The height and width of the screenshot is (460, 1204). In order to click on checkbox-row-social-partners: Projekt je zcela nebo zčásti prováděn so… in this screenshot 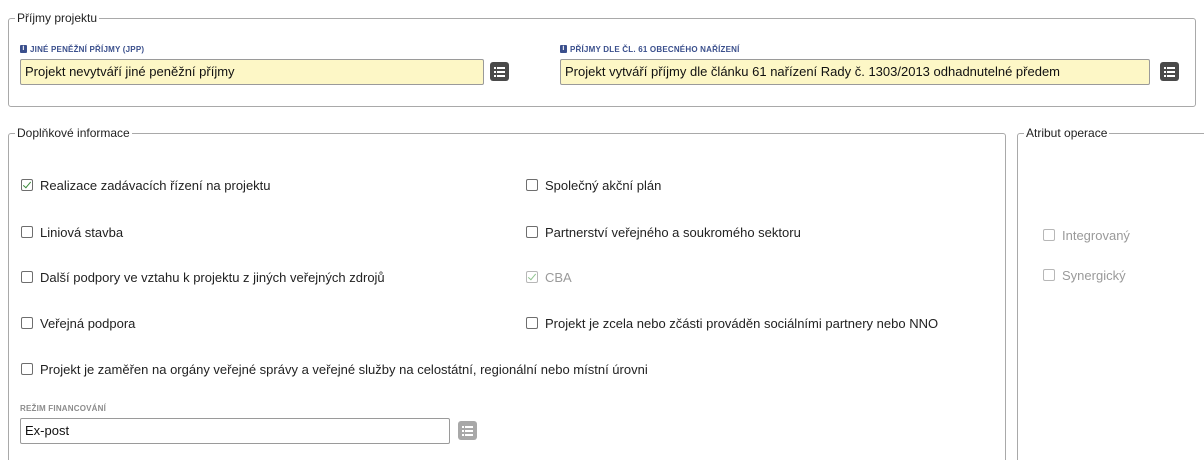, I will do `click(732, 323)`.